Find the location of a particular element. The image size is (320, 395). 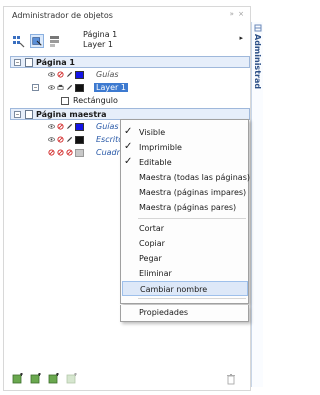

object-manager-bottom-toolbar is located at coordinates (129, 380).